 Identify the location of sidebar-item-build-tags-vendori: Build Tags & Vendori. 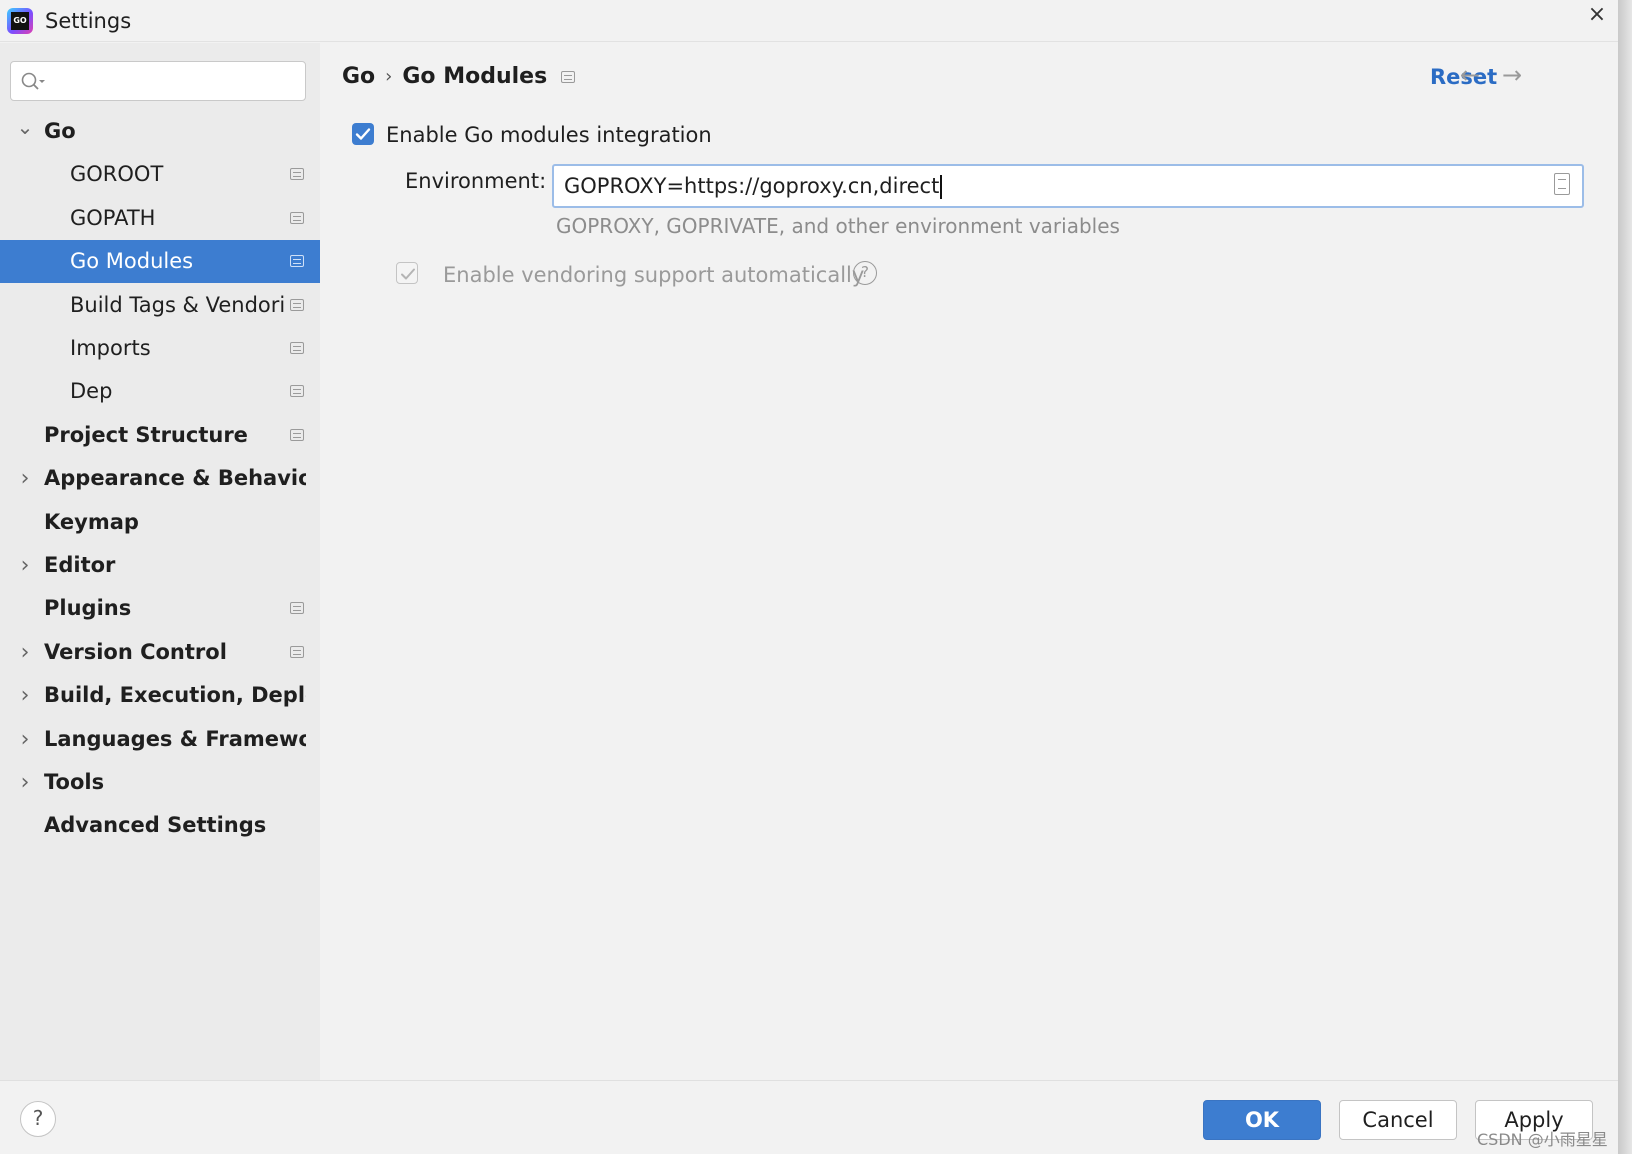
(160, 305).